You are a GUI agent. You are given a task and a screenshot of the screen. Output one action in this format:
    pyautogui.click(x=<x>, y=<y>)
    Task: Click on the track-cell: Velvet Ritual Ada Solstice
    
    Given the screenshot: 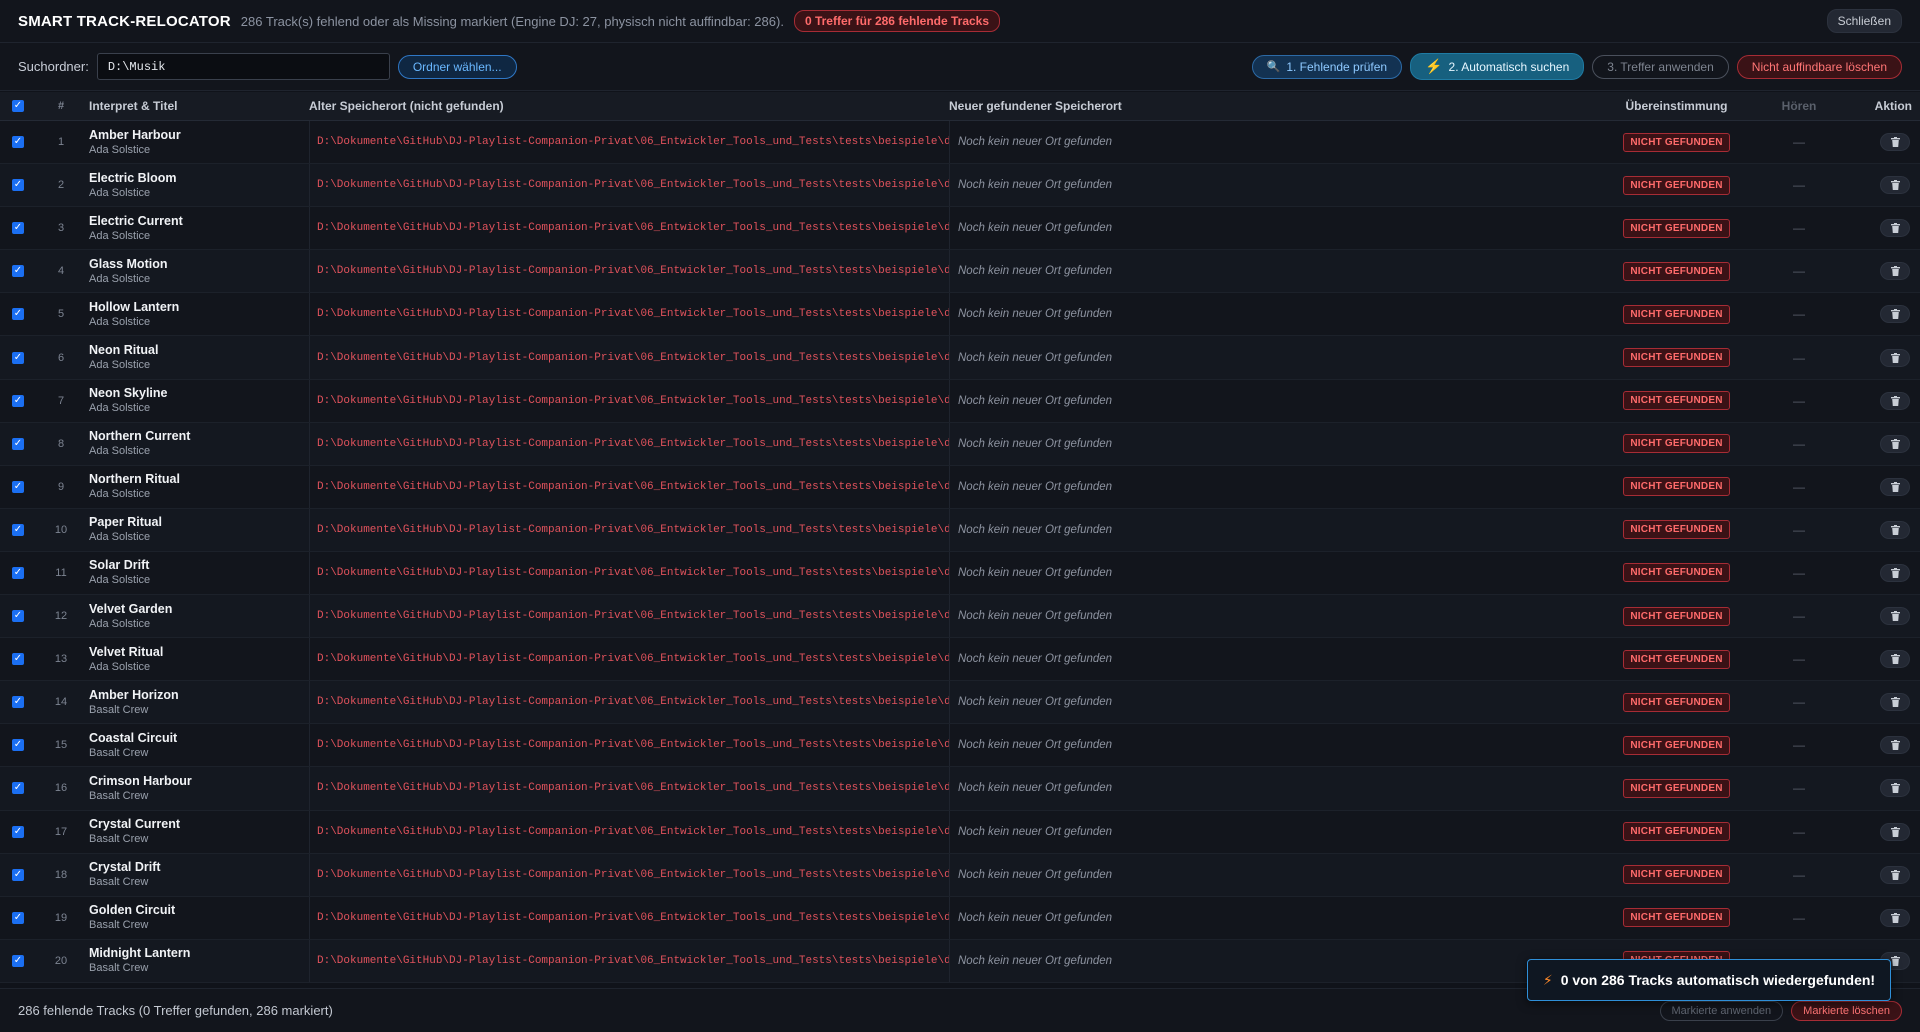 What is the action you would take?
    pyautogui.click(x=197, y=659)
    